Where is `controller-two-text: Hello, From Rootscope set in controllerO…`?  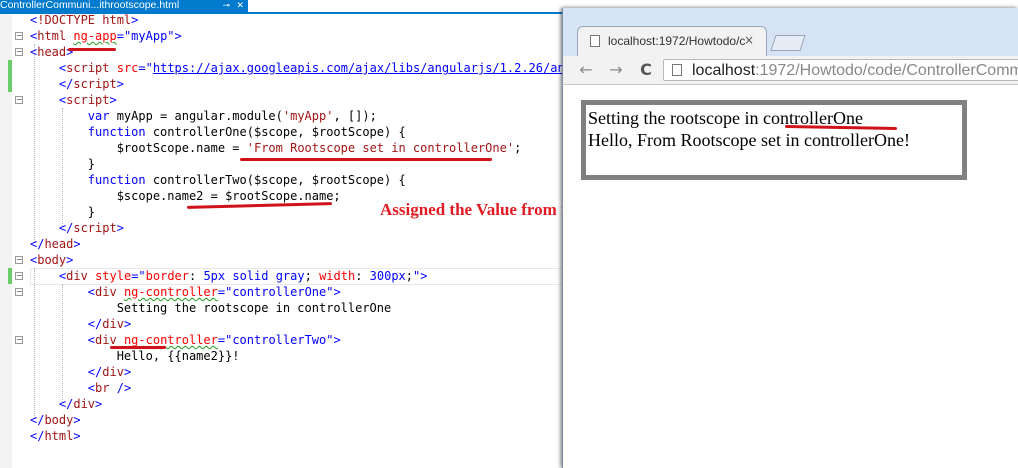 controller-two-text: Hello, From Rootscope set in controllerO… is located at coordinates (749, 140).